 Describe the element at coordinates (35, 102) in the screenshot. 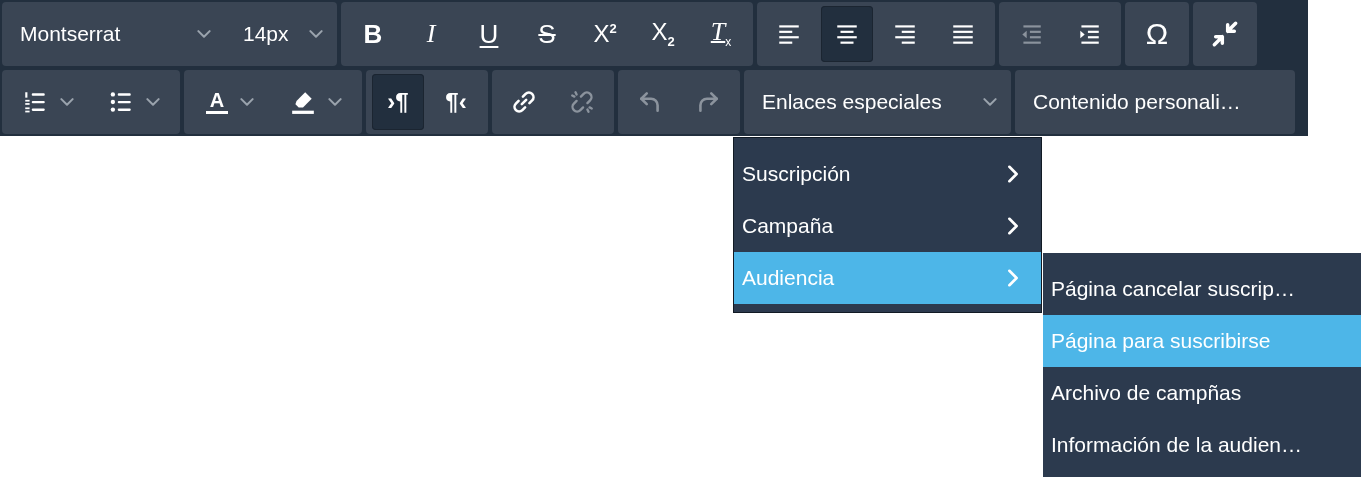

I see `numbered-list-icon` at that location.